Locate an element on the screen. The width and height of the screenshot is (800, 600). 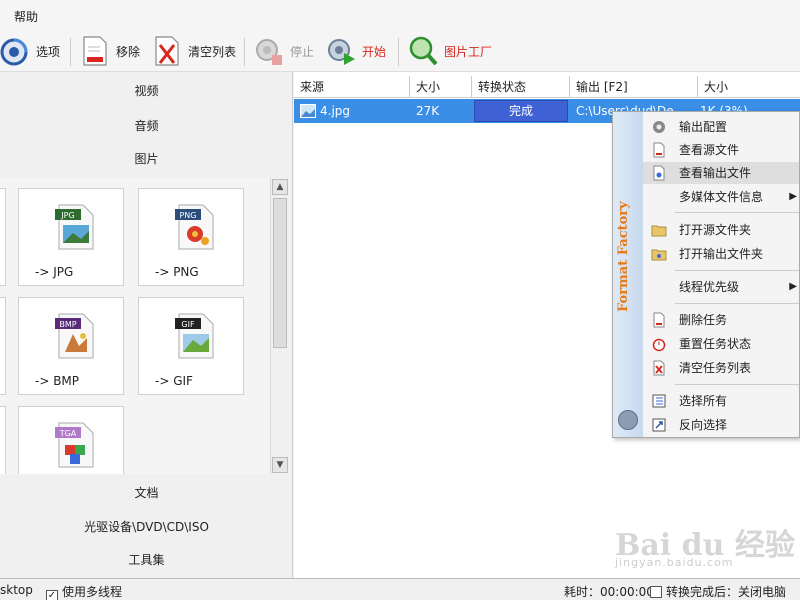
gif-badge-text: GIF is located at coordinates (188, 324).